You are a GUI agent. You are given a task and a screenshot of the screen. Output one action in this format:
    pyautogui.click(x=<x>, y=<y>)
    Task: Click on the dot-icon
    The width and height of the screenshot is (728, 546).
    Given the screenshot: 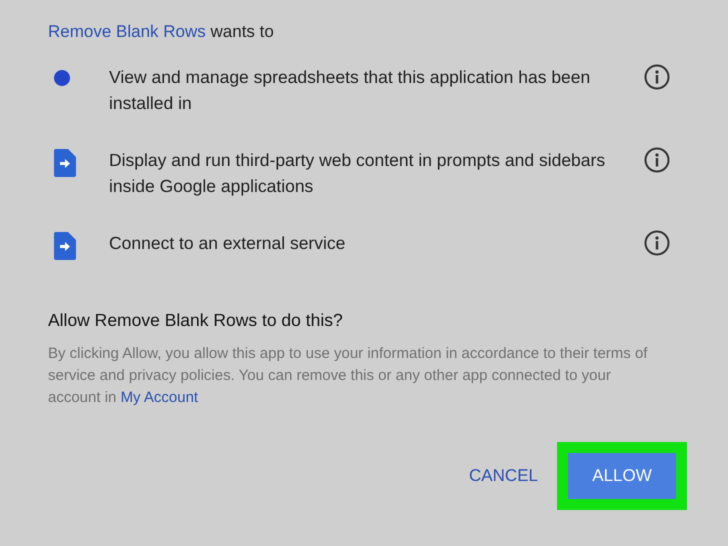 What is the action you would take?
    pyautogui.click(x=62, y=78)
    